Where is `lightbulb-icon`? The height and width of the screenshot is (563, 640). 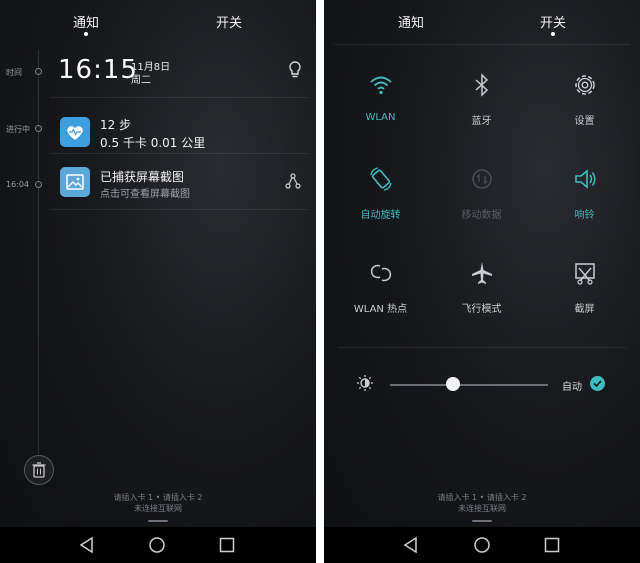 lightbulb-icon is located at coordinates (295, 70).